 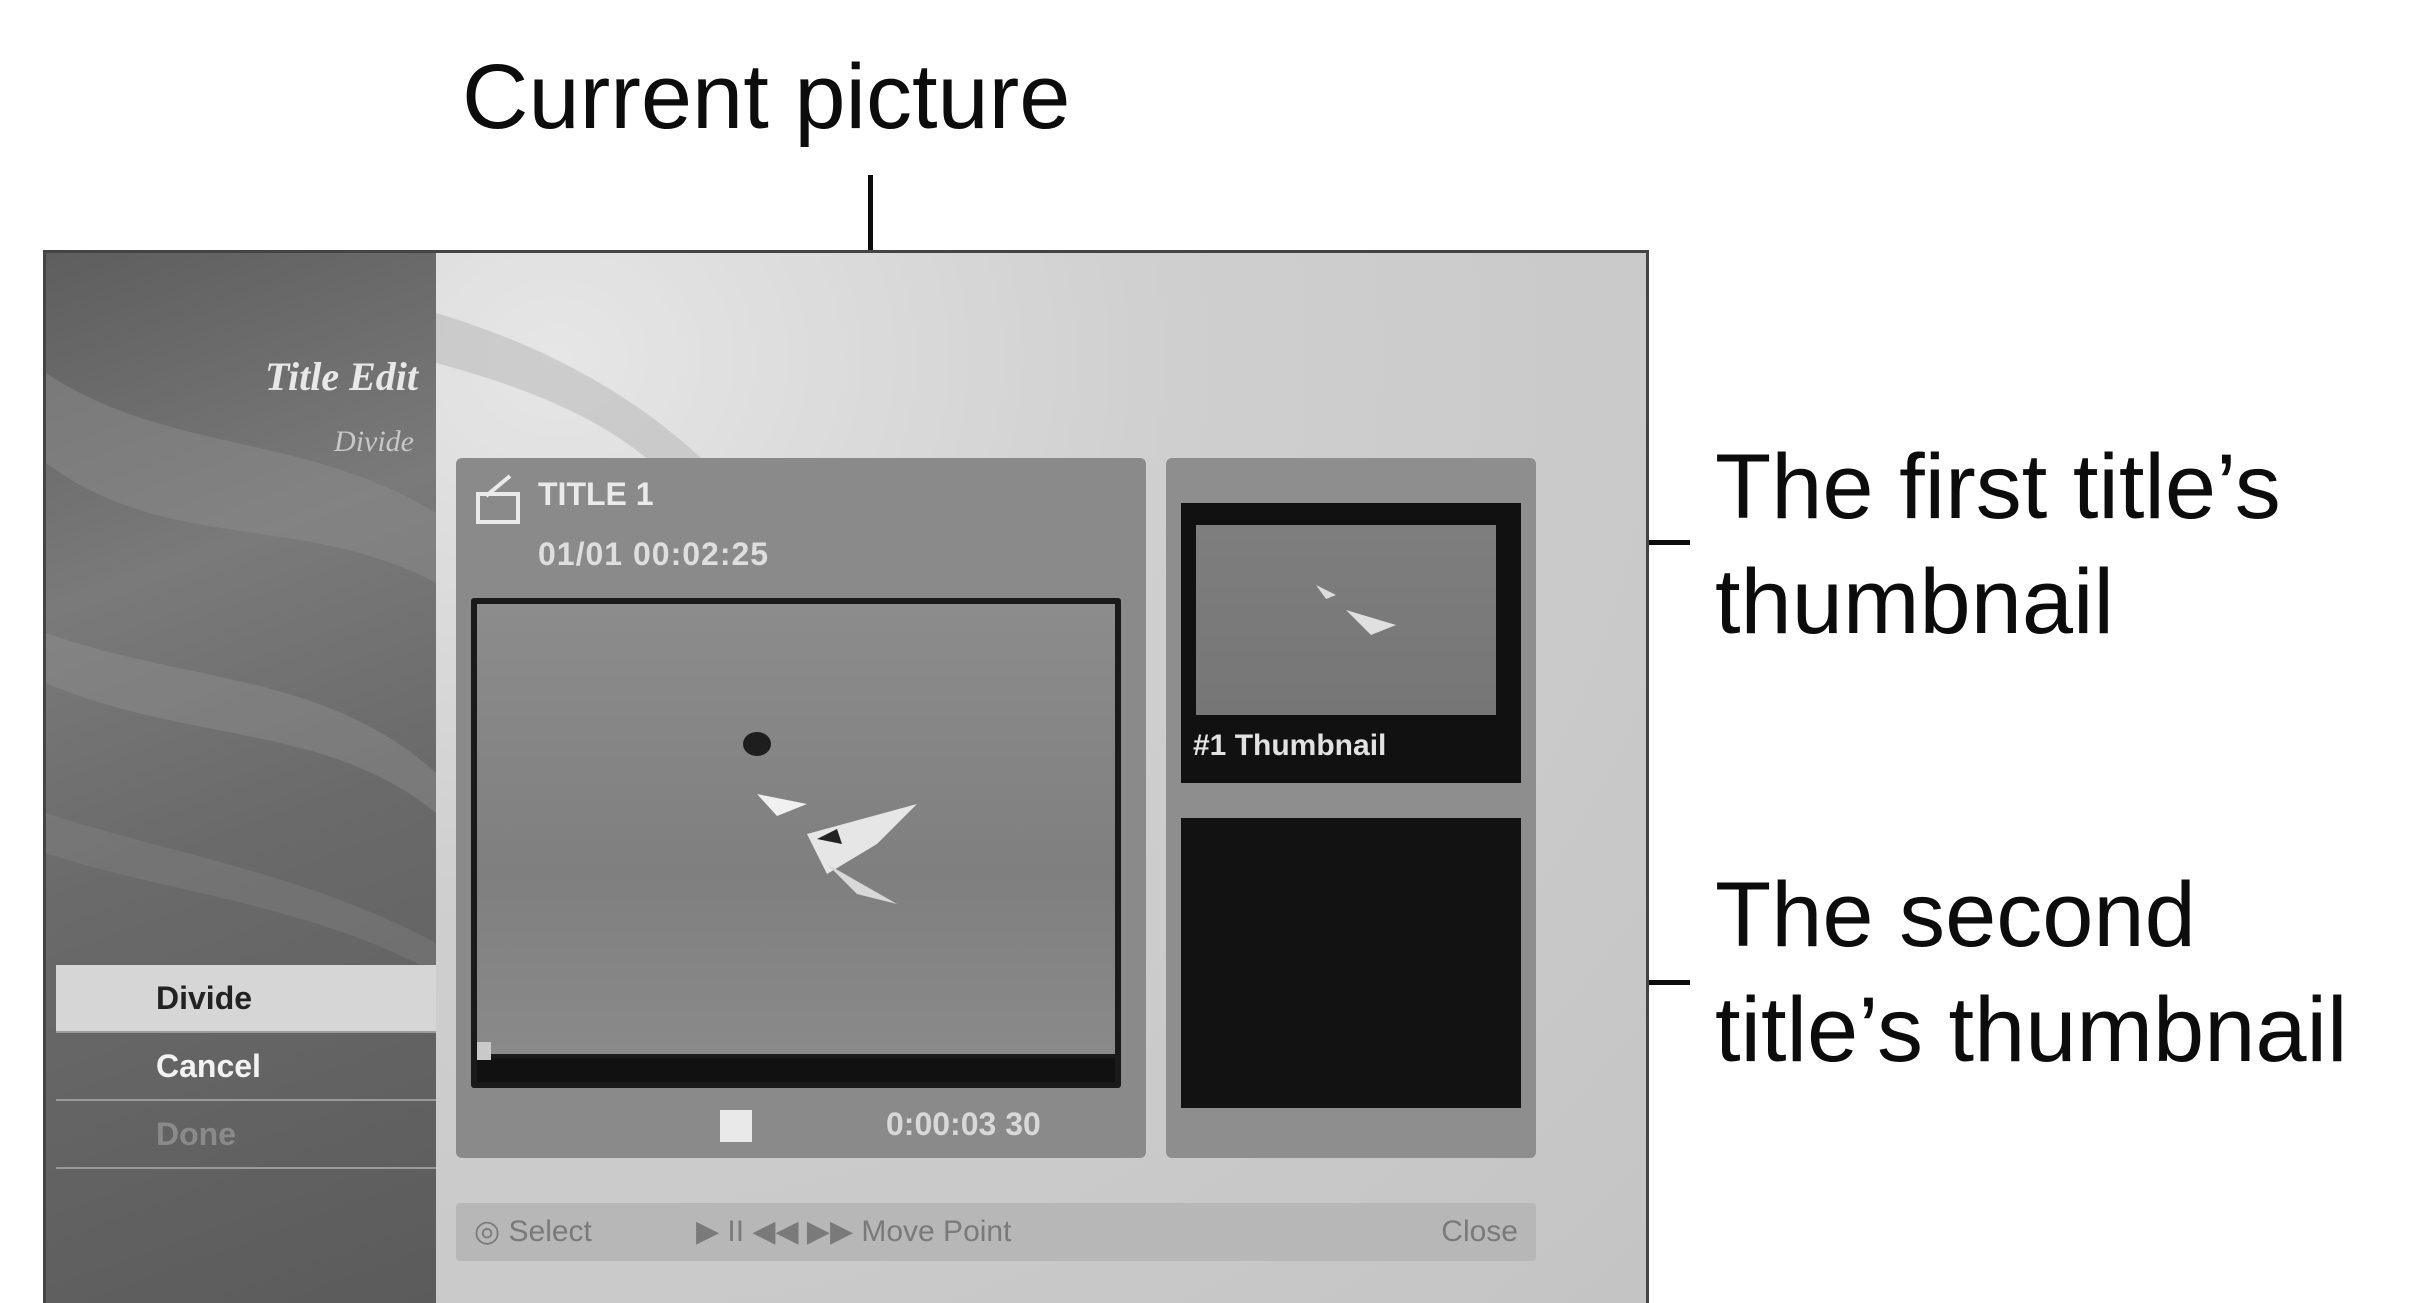 What do you see at coordinates (654, 554) in the screenshot?
I see `title-date-duration: 01/01 00:02:25` at bounding box center [654, 554].